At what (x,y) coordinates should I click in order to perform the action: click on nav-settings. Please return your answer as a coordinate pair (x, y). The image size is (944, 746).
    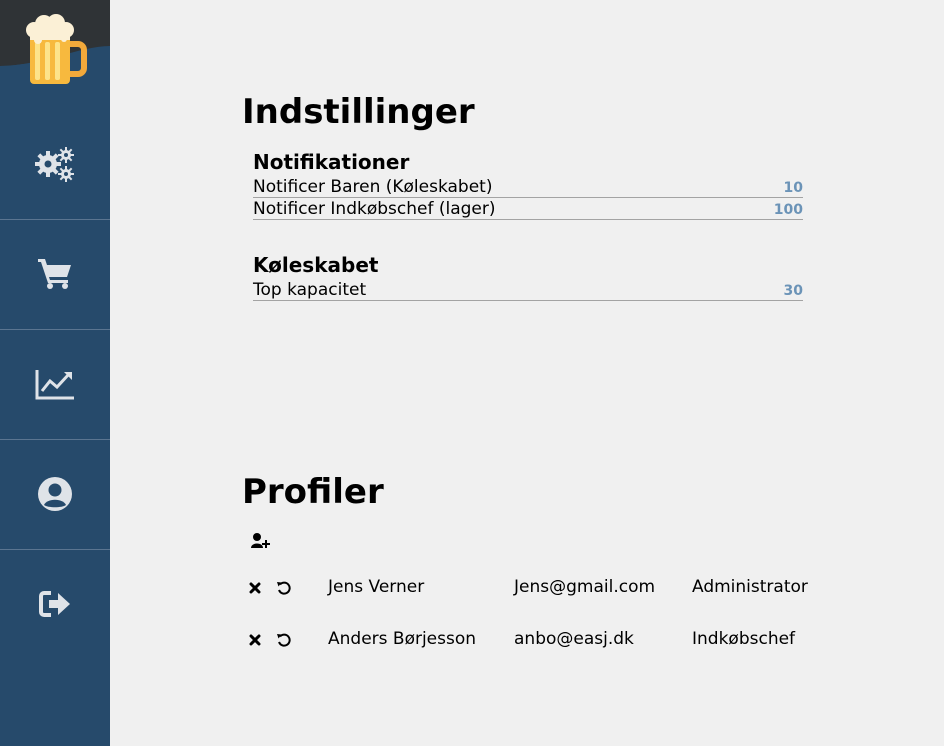
    Looking at the image, I should click on (55, 164).